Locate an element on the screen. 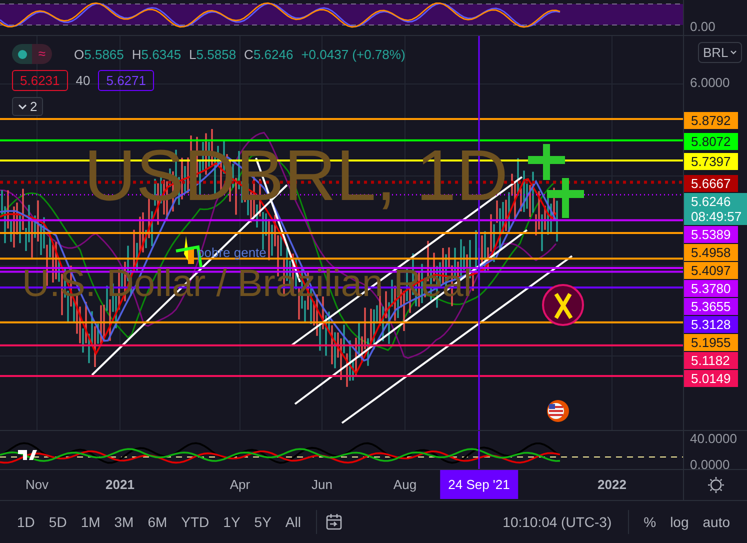 This screenshot has width=747, height=543. crosshair-date-label: 24 Sep '21 is located at coordinates (479, 484).